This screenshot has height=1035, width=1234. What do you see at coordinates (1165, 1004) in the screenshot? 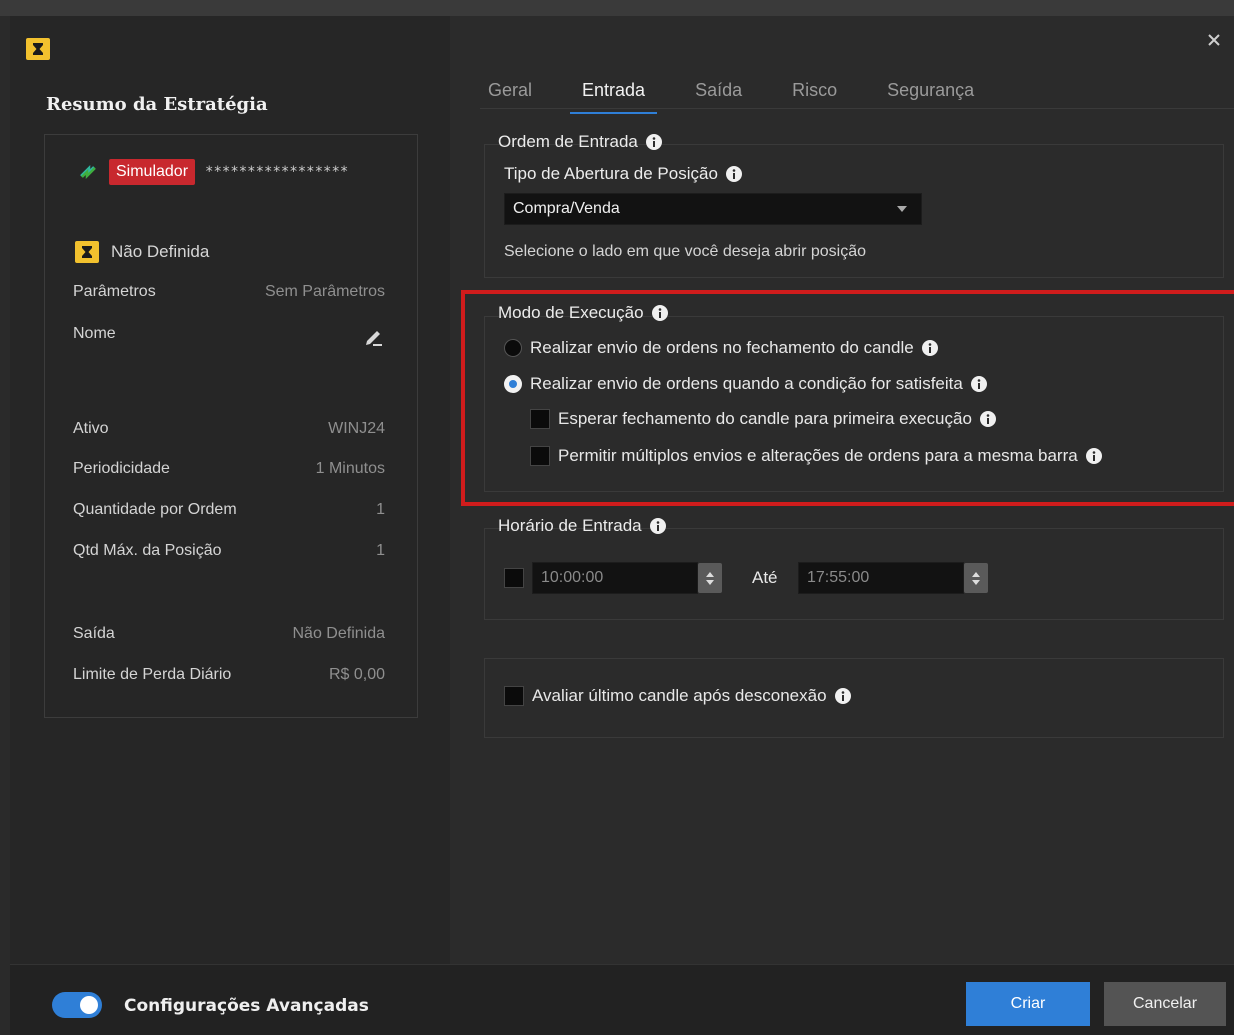
I see `cancel-button: Cancelar` at bounding box center [1165, 1004].